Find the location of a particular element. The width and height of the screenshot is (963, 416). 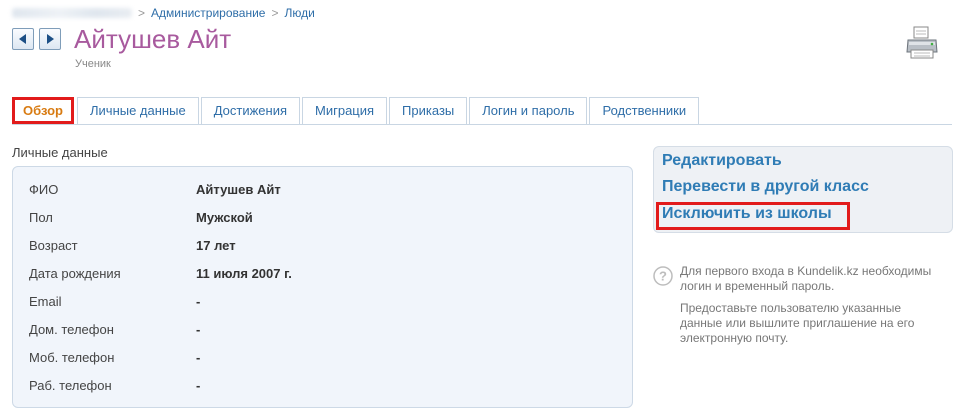

transfer-class-link: Перевести в другой класс is located at coordinates (765, 187).